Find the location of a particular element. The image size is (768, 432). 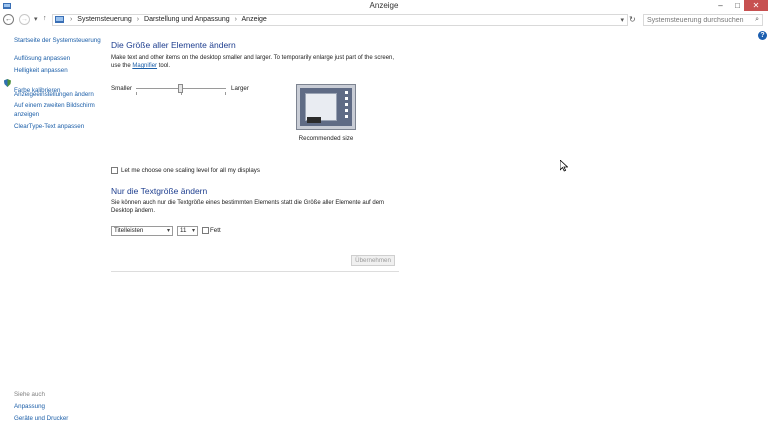

display-preview is located at coordinates (326, 107).